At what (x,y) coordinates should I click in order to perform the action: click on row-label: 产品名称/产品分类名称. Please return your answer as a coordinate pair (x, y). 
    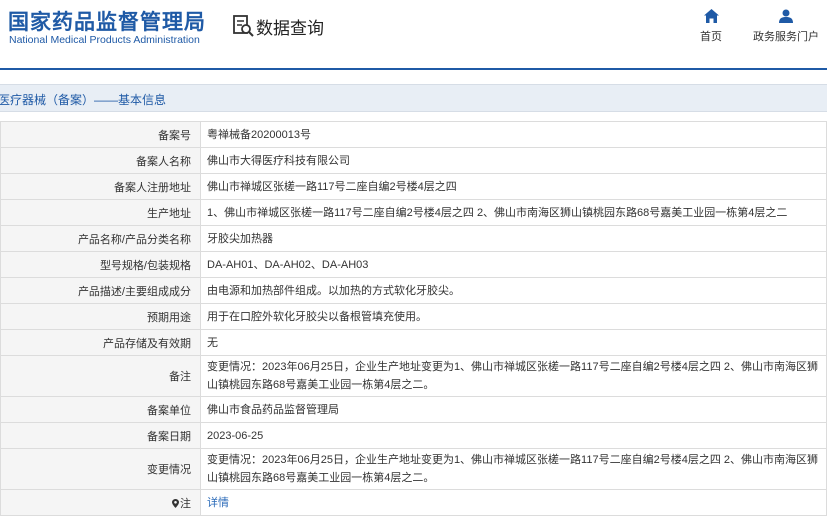
    Looking at the image, I should click on (100, 238).